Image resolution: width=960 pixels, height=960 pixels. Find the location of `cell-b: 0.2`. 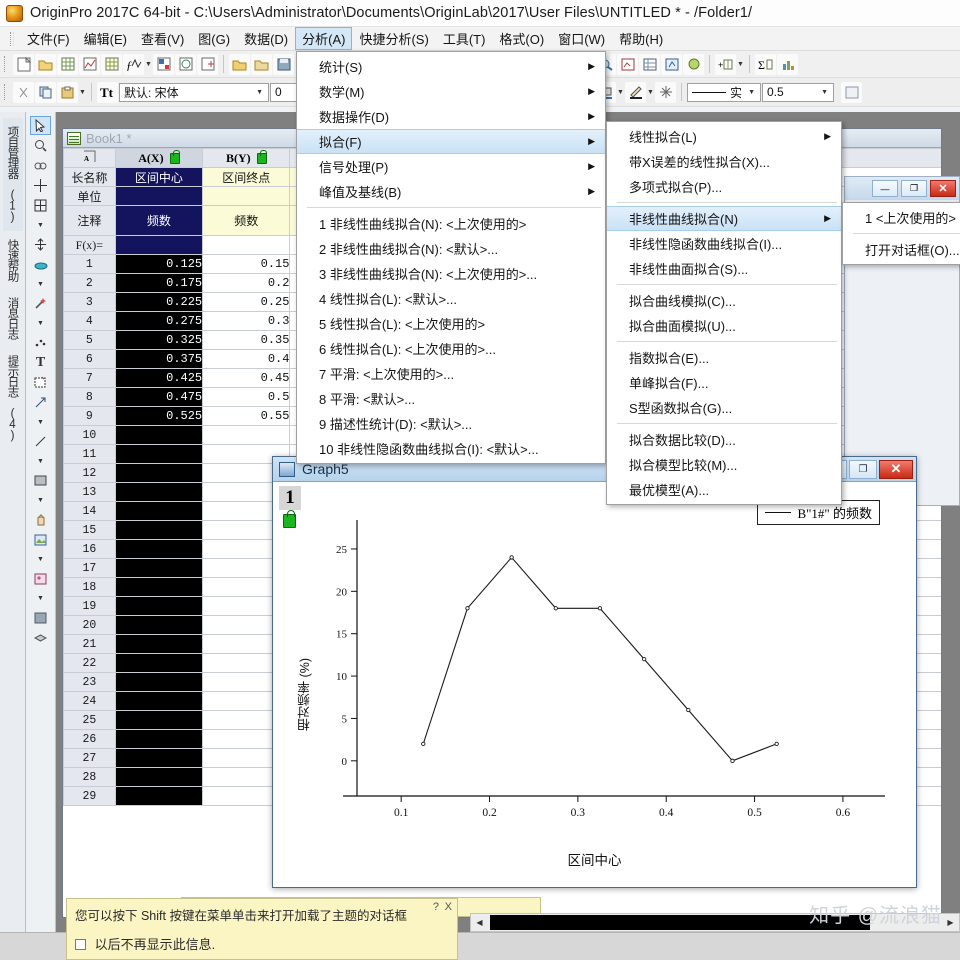

cell-b: 0.2 is located at coordinates (246, 283).